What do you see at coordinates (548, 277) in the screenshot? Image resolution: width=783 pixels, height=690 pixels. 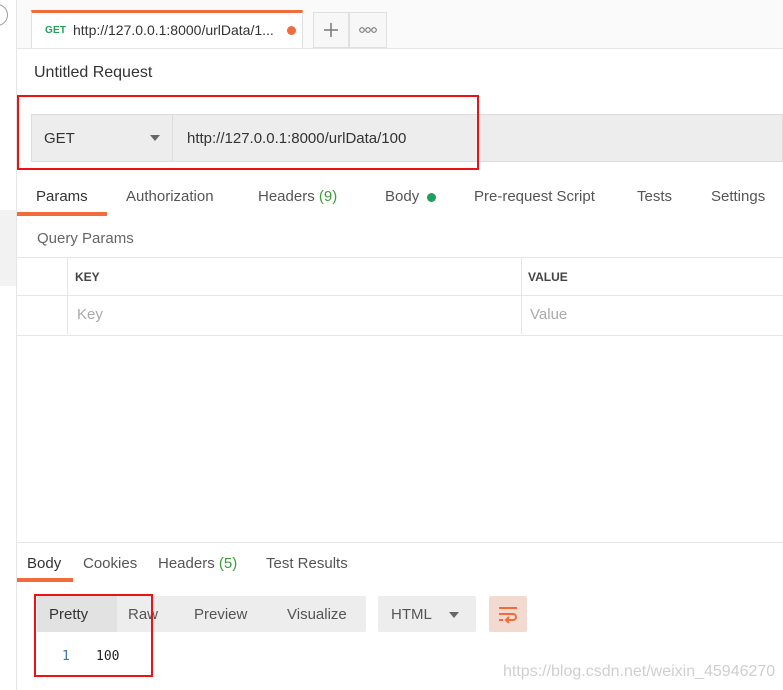 I see `value-column-header: VALUE` at bounding box center [548, 277].